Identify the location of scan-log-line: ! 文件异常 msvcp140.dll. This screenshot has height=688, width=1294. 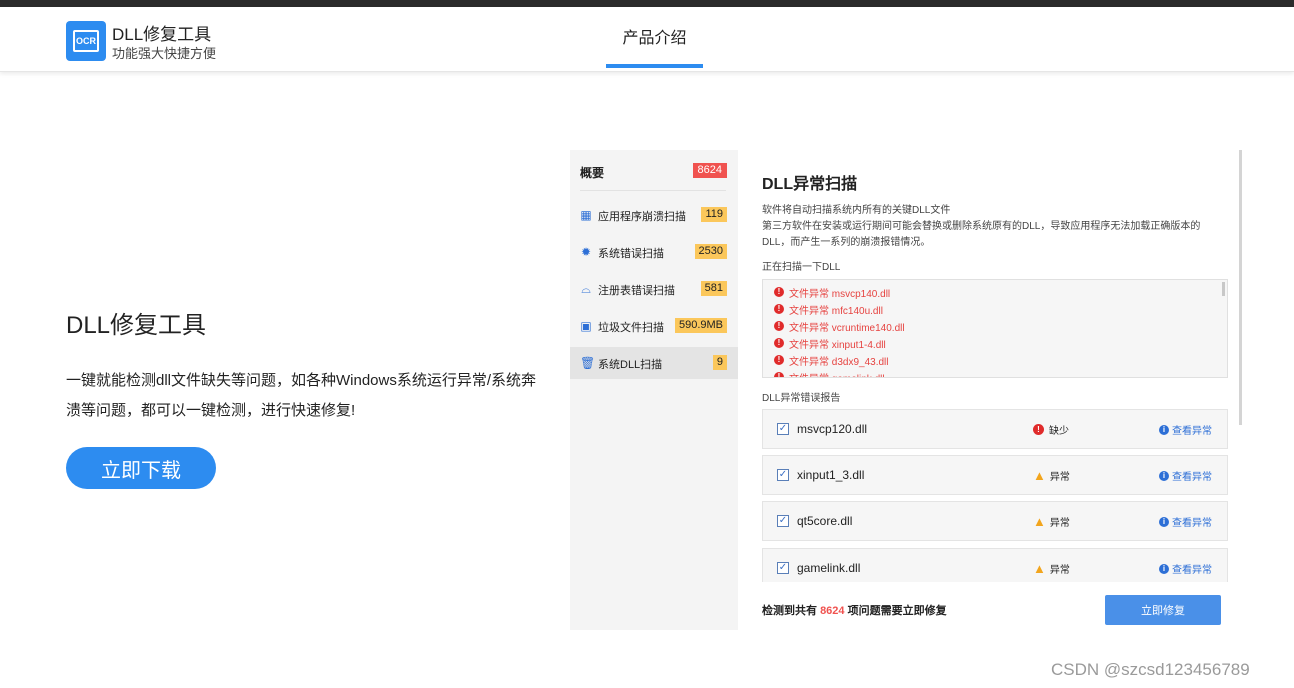
(832, 292).